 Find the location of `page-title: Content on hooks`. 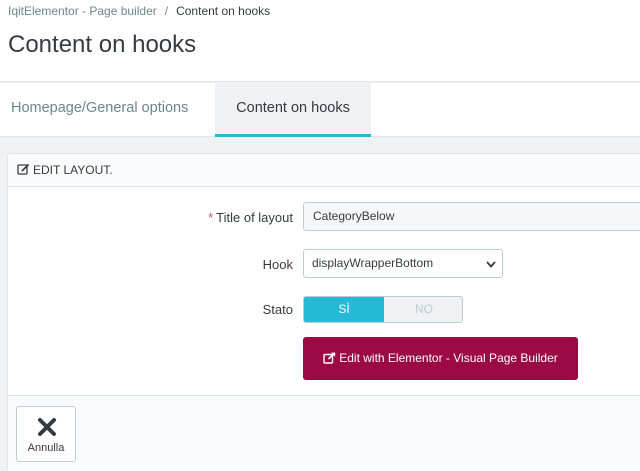

page-title: Content on hooks is located at coordinates (102, 44).